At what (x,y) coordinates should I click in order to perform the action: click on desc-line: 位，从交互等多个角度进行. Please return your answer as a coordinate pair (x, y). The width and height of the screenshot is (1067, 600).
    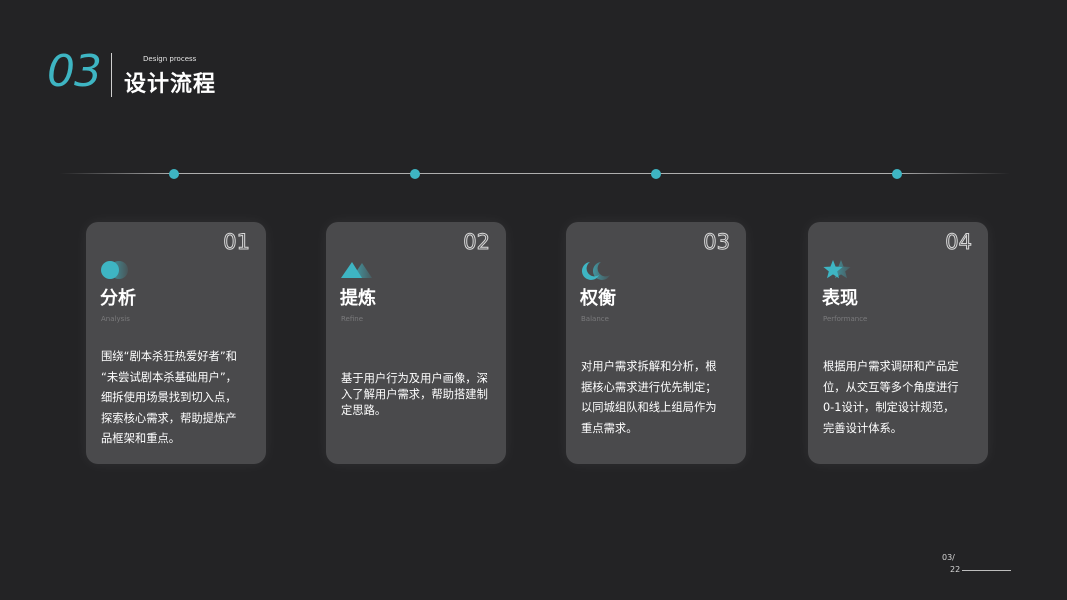
    Looking at the image, I should click on (891, 387).